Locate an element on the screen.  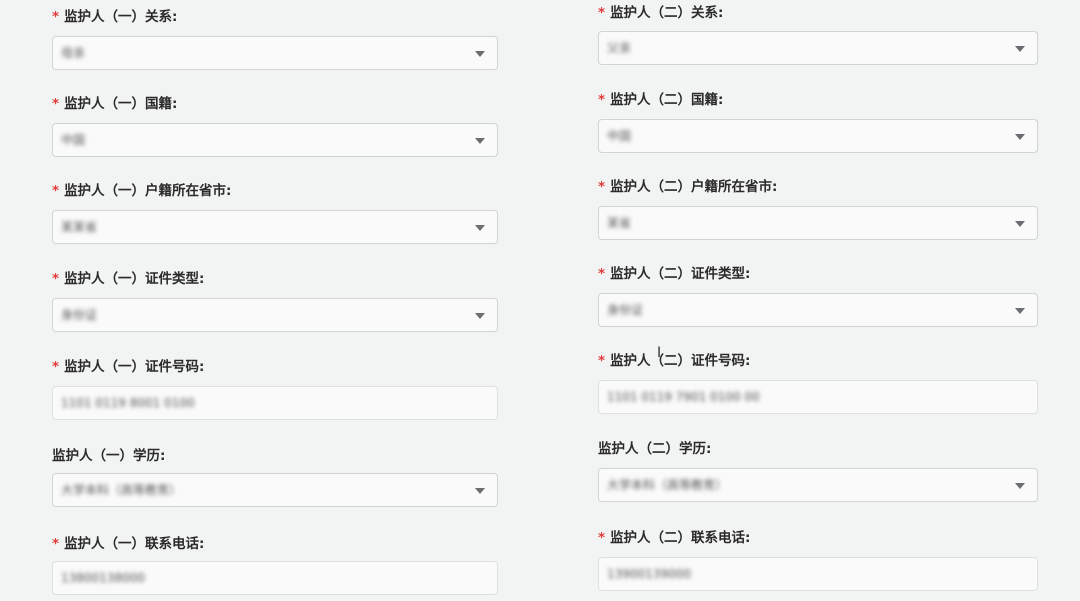
guardian1-phone-value: 13800138000 is located at coordinates (103, 578).